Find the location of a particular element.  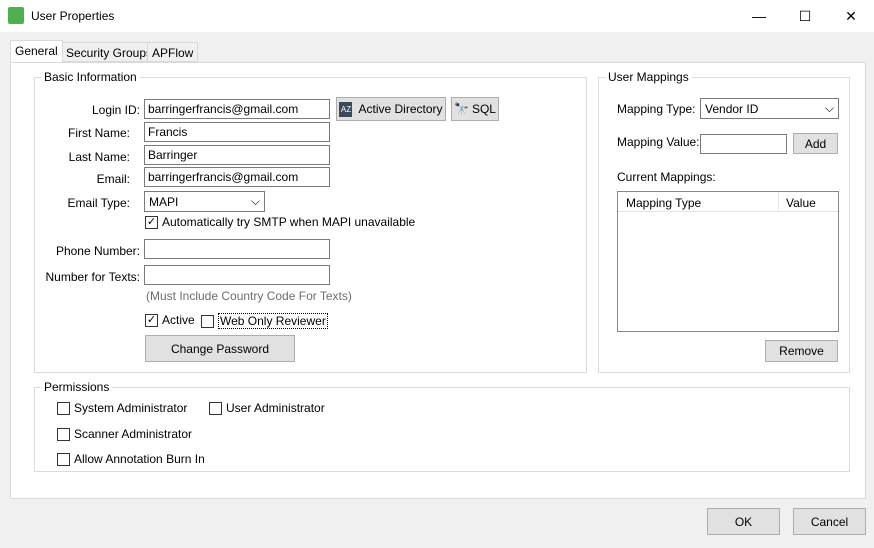

mapping-type-label: Mapping Type: is located at coordinates (656, 109).